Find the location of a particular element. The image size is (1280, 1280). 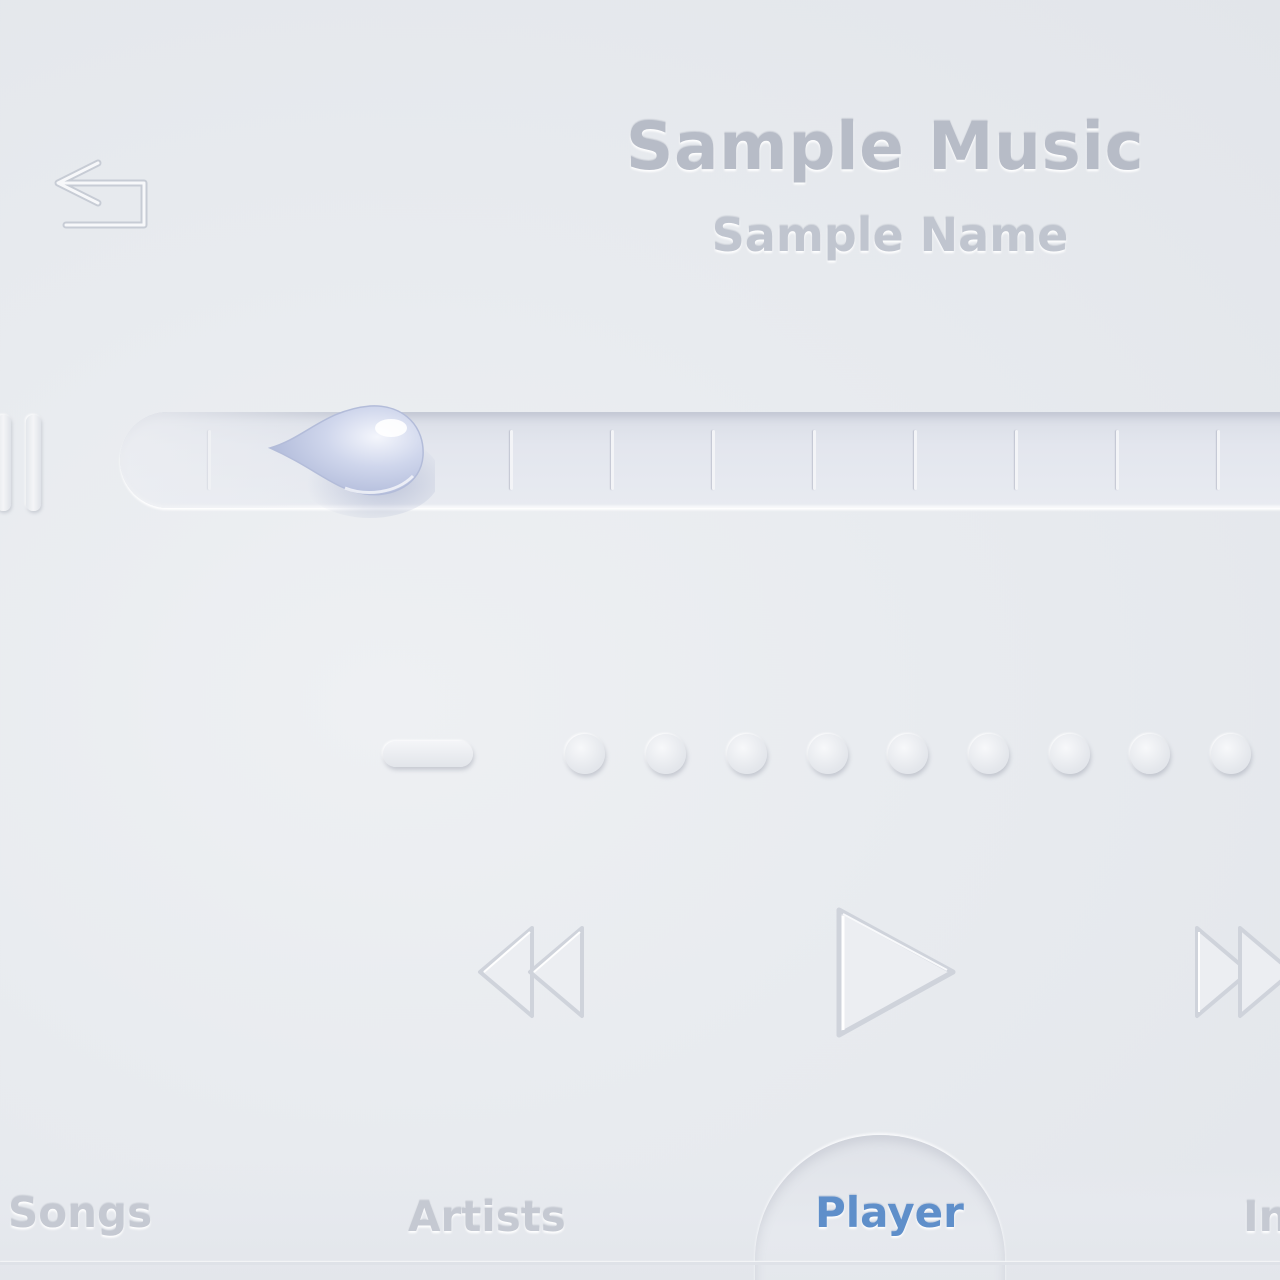

rewind-button is located at coordinates (532, 972).